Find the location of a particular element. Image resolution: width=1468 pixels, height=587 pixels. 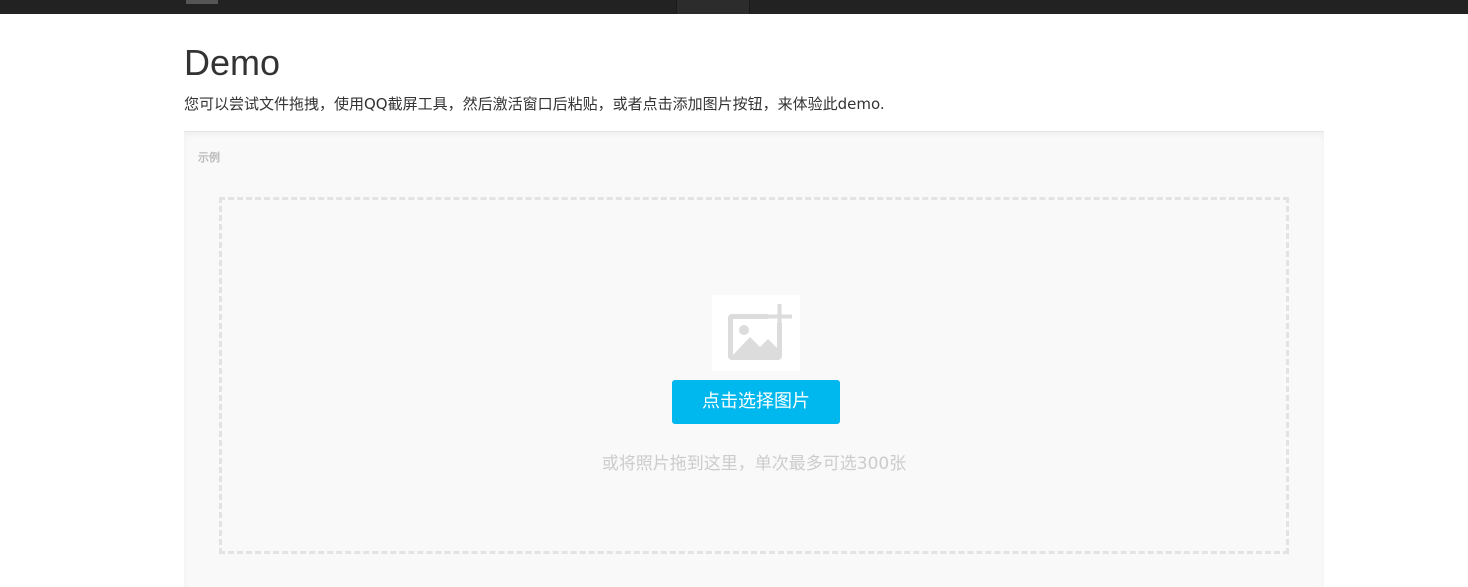

navbar-active-tab is located at coordinates (713, 7).